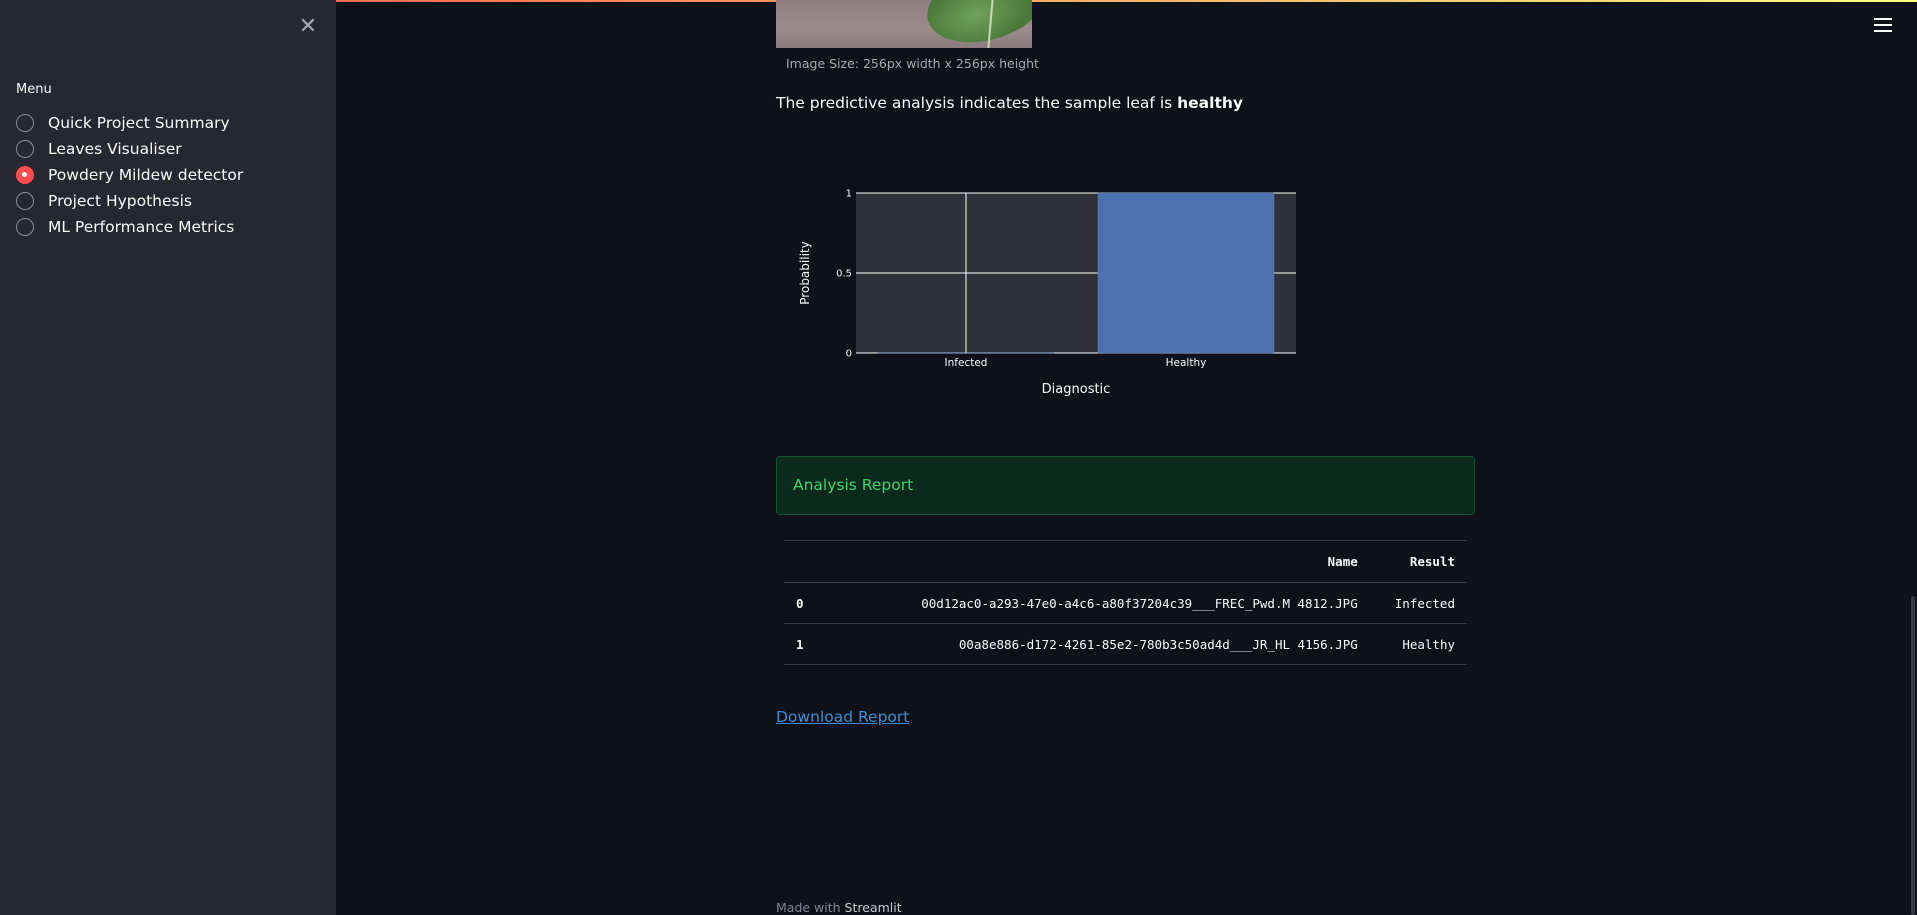  What do you see at coordinates (1913, 755) in the screenshot?
I see `scrollbar` at bounding box center [1913, 755].